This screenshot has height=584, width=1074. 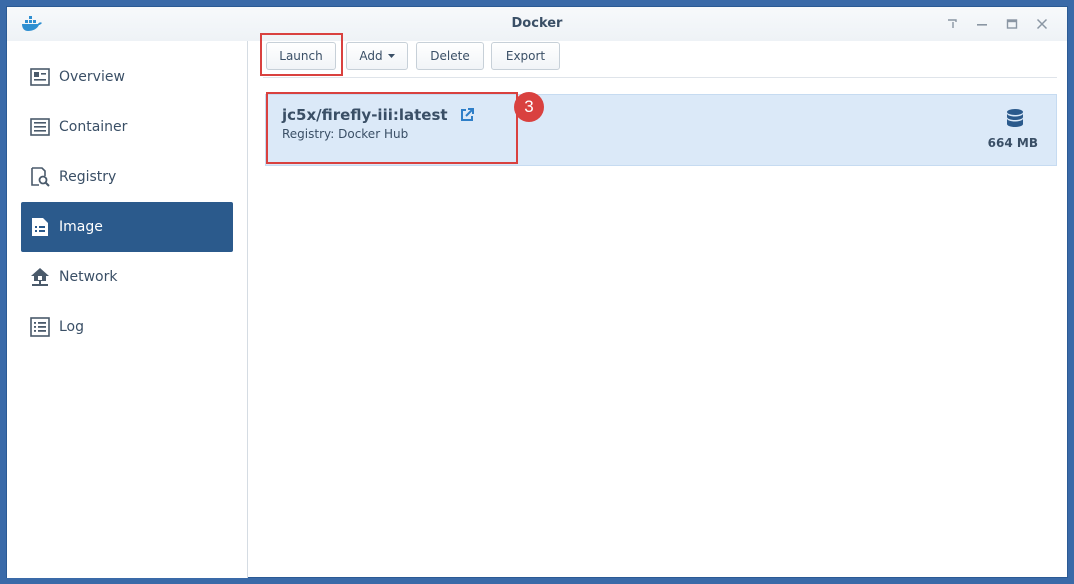 I want to click on external-link-icon, so click(x=467, y=115).